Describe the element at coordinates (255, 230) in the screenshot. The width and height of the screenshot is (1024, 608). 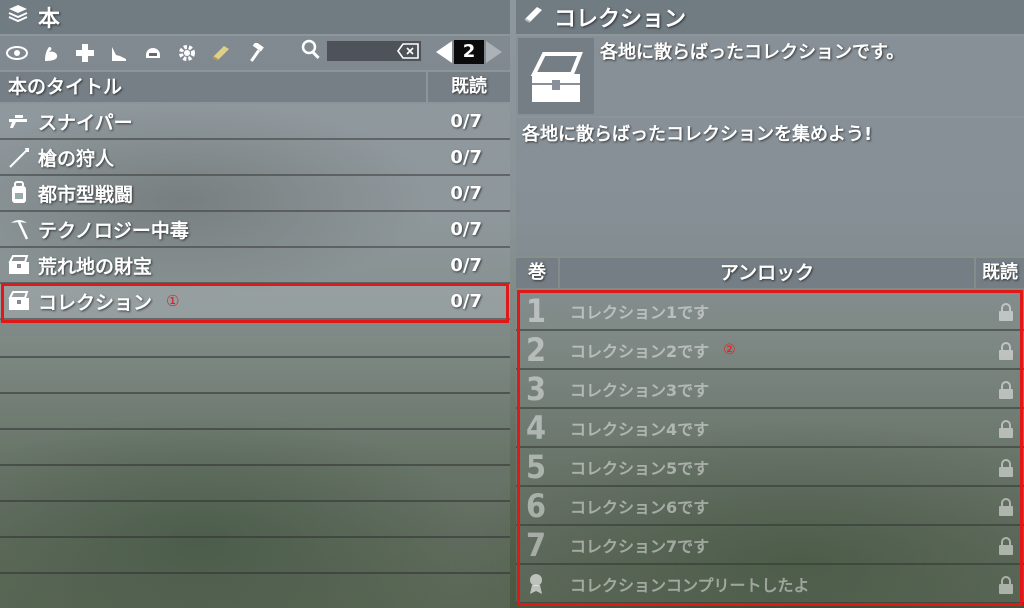
I see `book-row-tech-addict: テクノロジー中毒 0/7` at that location.